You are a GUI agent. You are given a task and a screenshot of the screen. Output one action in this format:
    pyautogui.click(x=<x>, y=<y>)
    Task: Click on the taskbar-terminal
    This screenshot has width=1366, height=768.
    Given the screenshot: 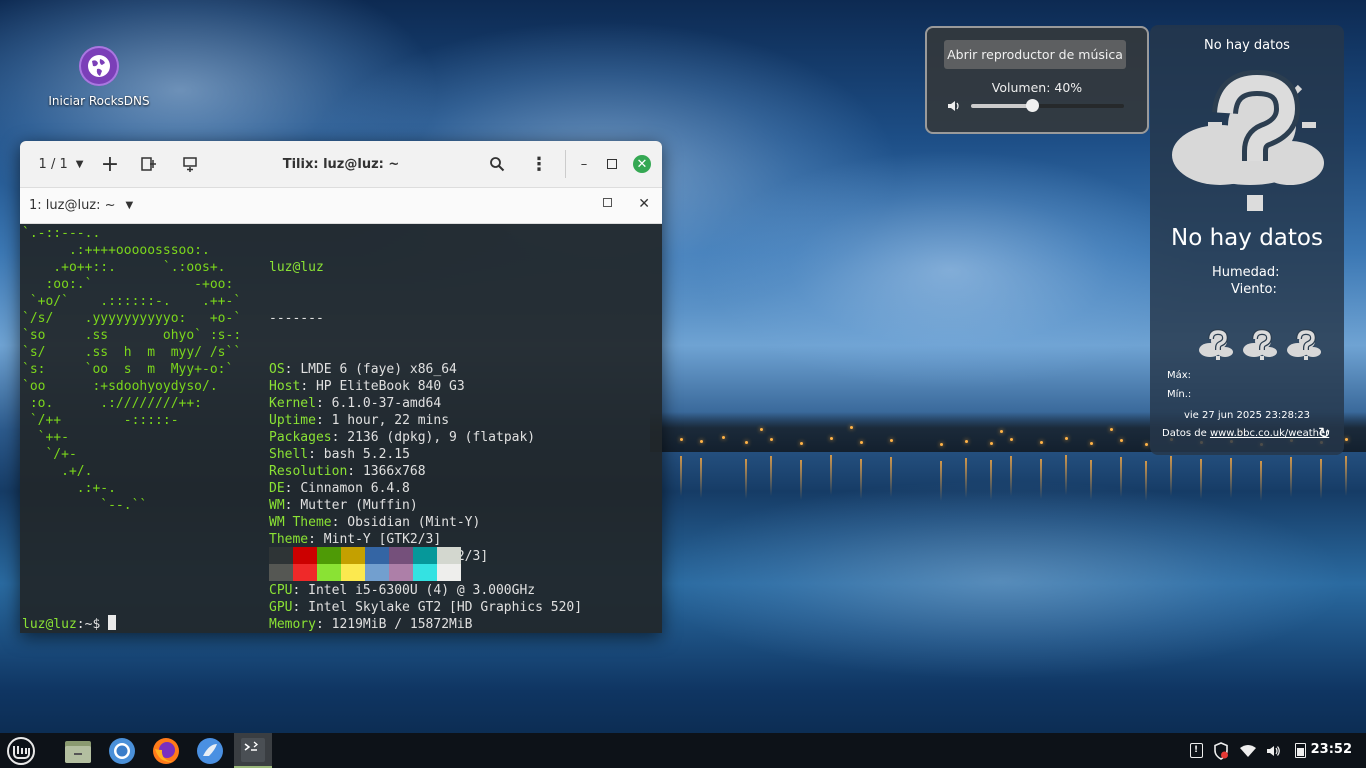 What is the action you would take?
    pyautogui.click(x=253, y=750)
    